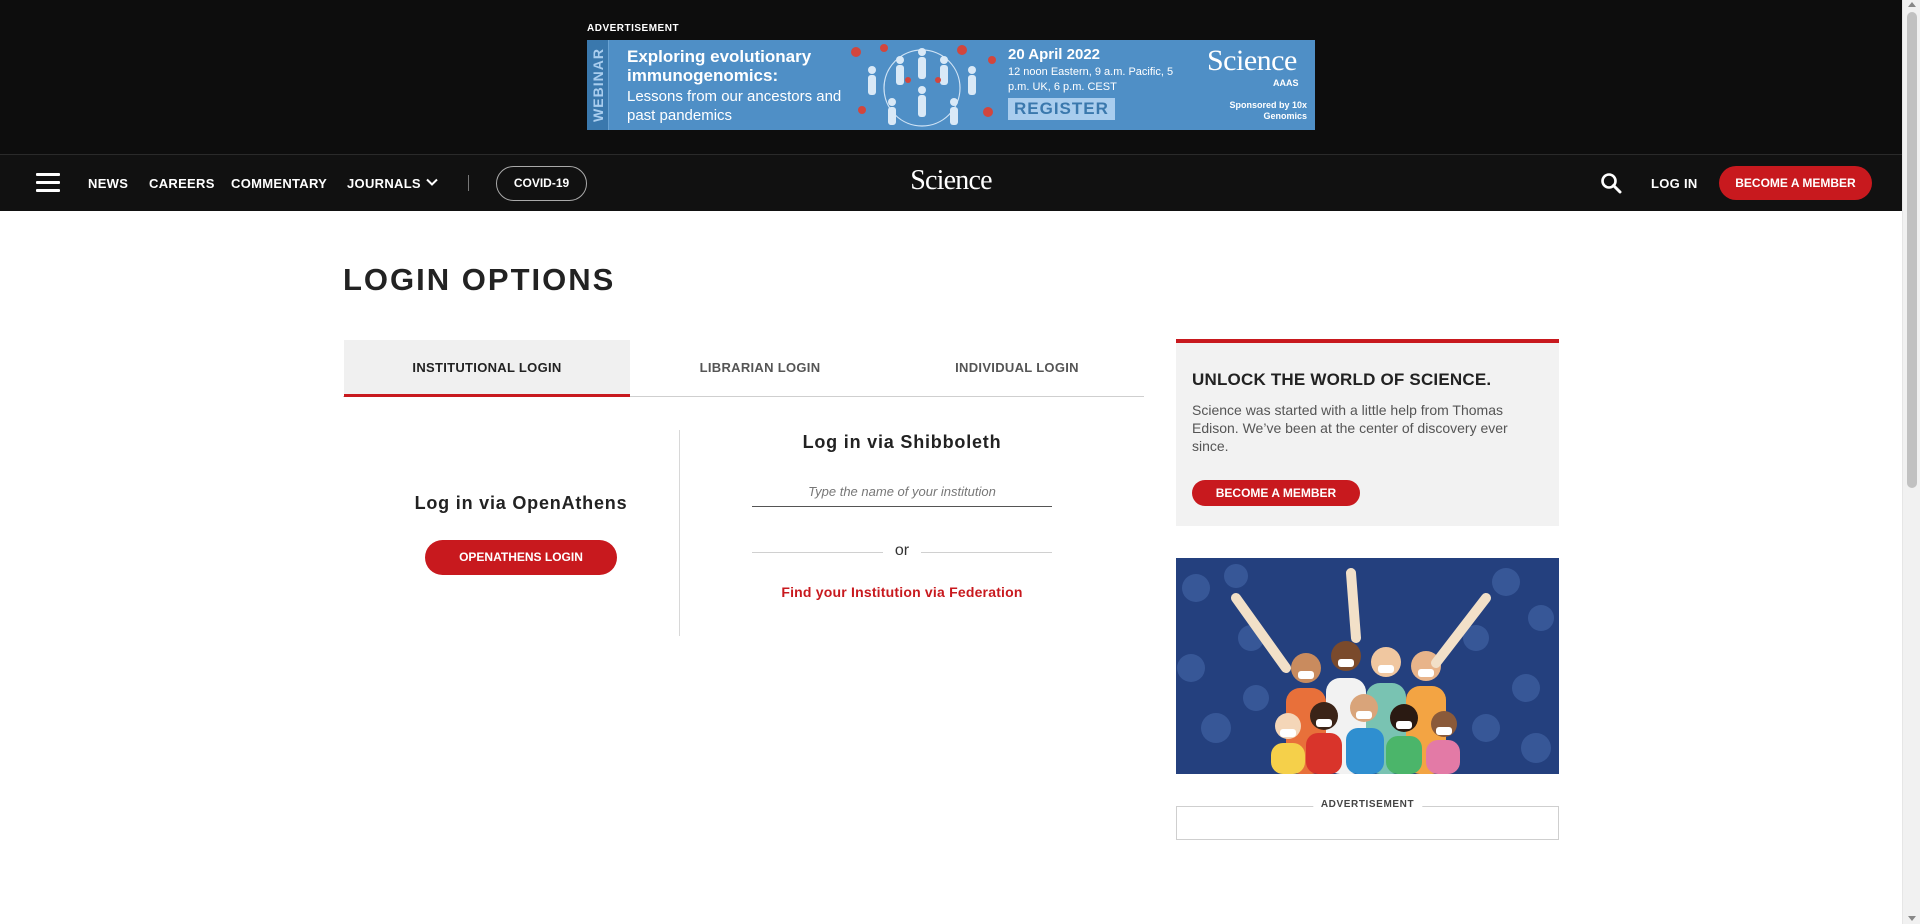  I want to click on ad-webinar-tag: WEBINAR, so click(598, 85).